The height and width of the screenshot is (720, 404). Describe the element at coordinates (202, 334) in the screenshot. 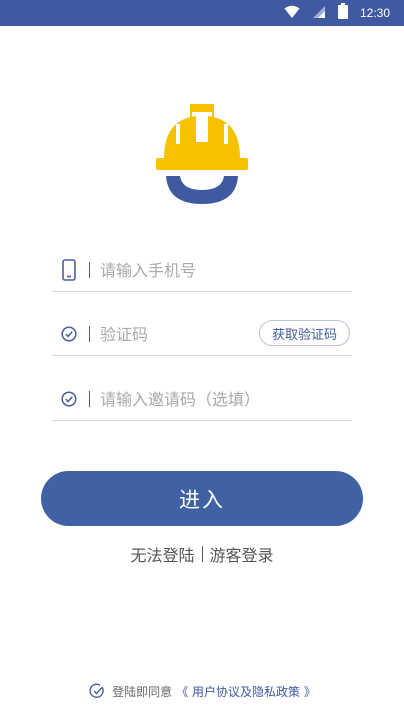

I see `code-field: 获取验证码` at that location.